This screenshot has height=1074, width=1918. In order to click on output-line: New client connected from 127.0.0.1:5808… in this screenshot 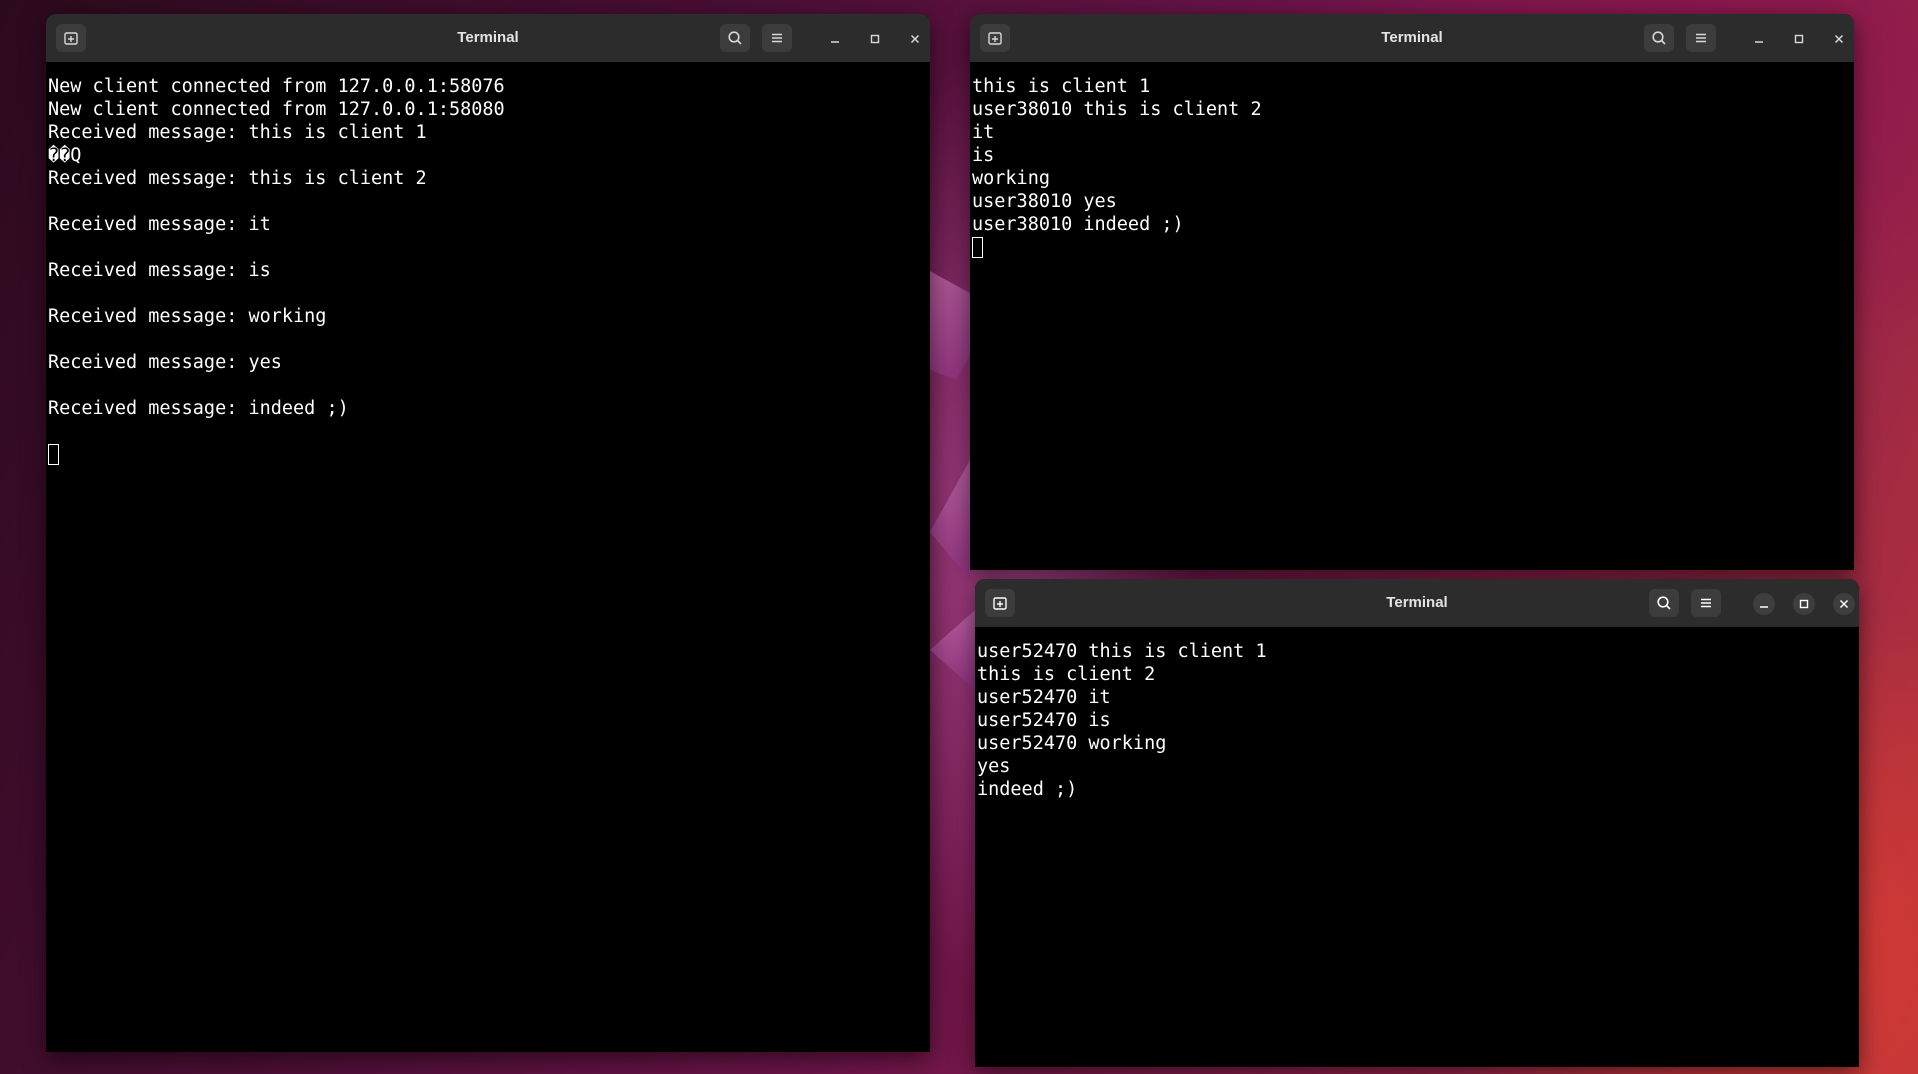, I will do `click(276, 109)`.